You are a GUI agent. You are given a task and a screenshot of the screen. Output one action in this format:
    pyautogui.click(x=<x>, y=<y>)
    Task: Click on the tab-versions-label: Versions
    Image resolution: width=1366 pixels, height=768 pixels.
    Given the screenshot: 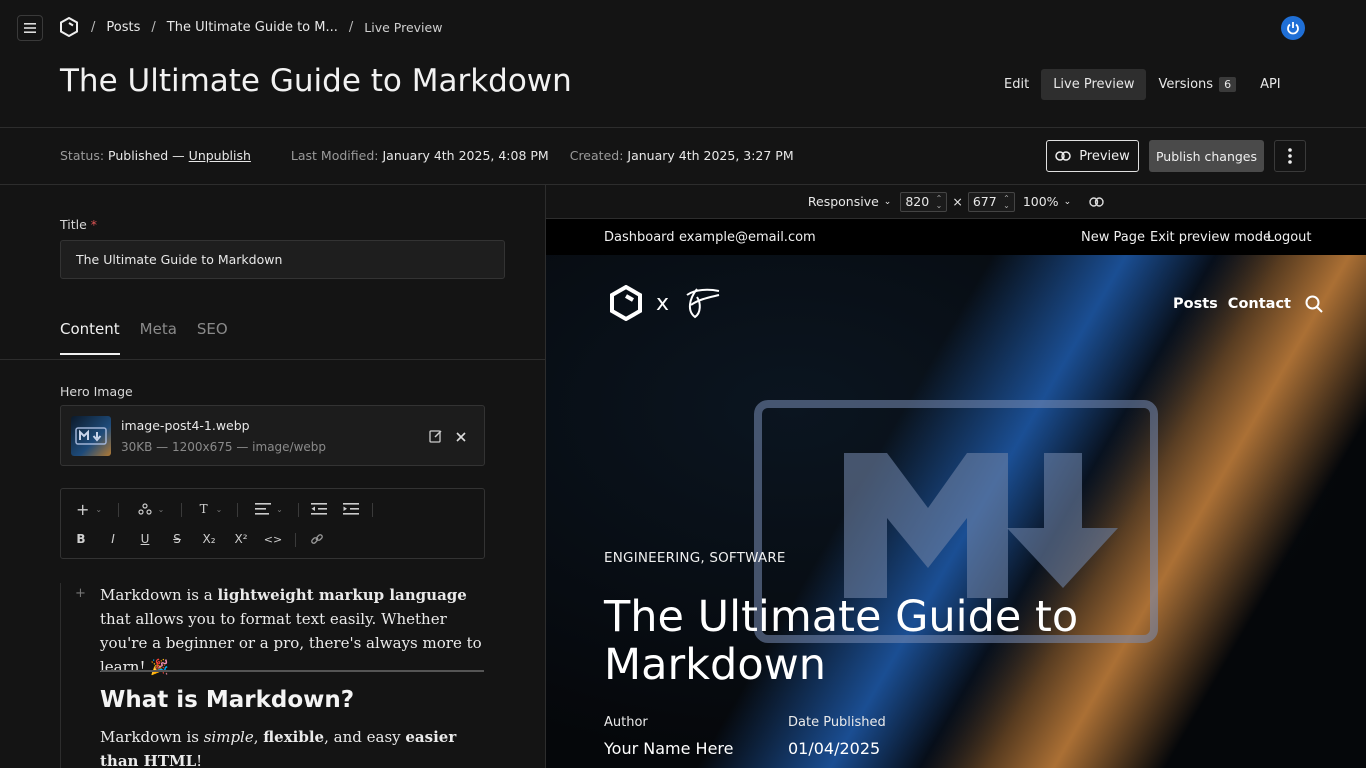 What is the action you would take?
    pyautogui.click(x=1186, y=84)
    